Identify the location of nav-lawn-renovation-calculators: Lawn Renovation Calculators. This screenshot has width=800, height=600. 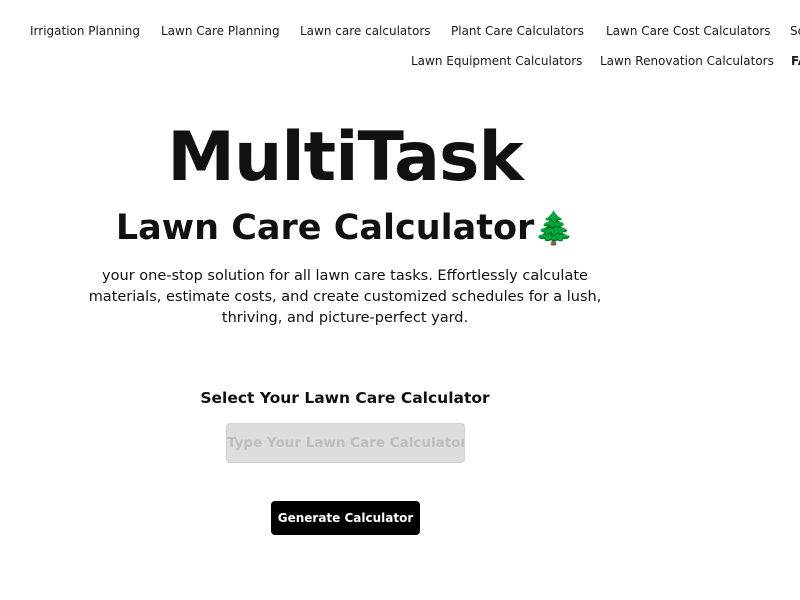
(687, 61).